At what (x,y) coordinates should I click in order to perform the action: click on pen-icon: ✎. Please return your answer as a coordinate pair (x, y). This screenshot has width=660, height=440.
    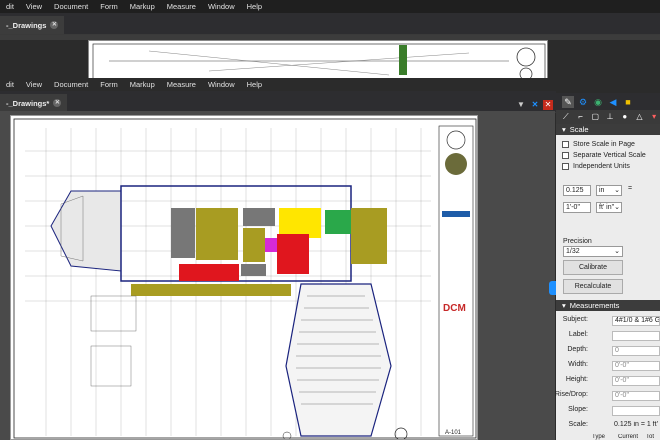
    Looking at the image, I should click on (568, 101).